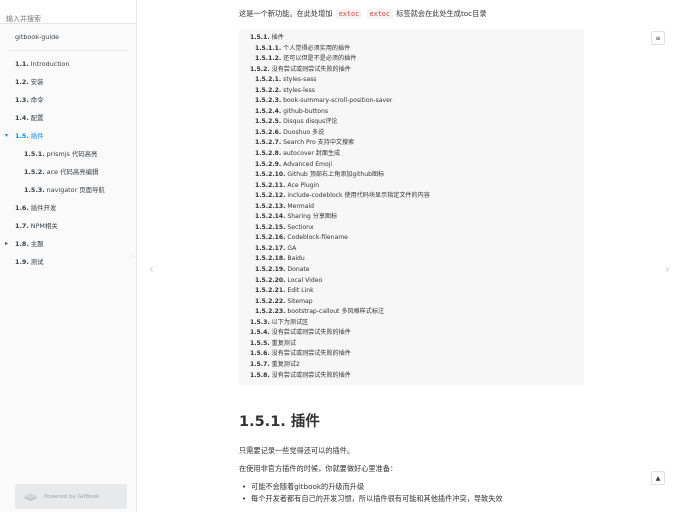  Describe the element at coordinates (417, 270) in the screenshot. I see `toc-link: 1.5.2.19. Donate` at that location.